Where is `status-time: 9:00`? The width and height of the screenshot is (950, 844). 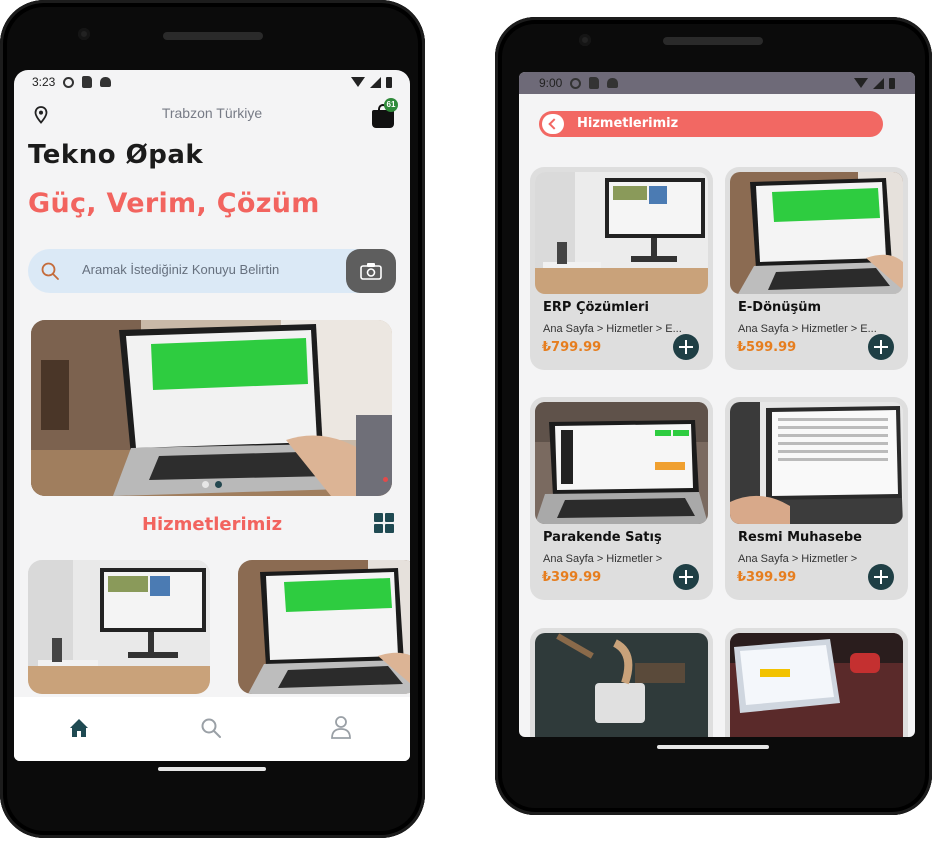 status-time: 9:00 is located at coordinates (551, 83).